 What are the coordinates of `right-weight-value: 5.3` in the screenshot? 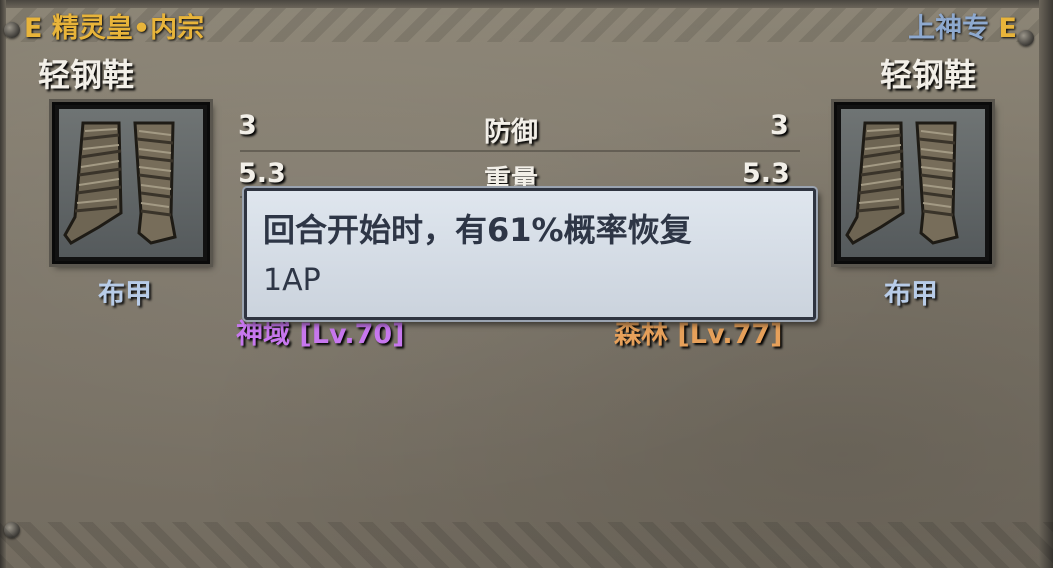 It's located at (766, 173).